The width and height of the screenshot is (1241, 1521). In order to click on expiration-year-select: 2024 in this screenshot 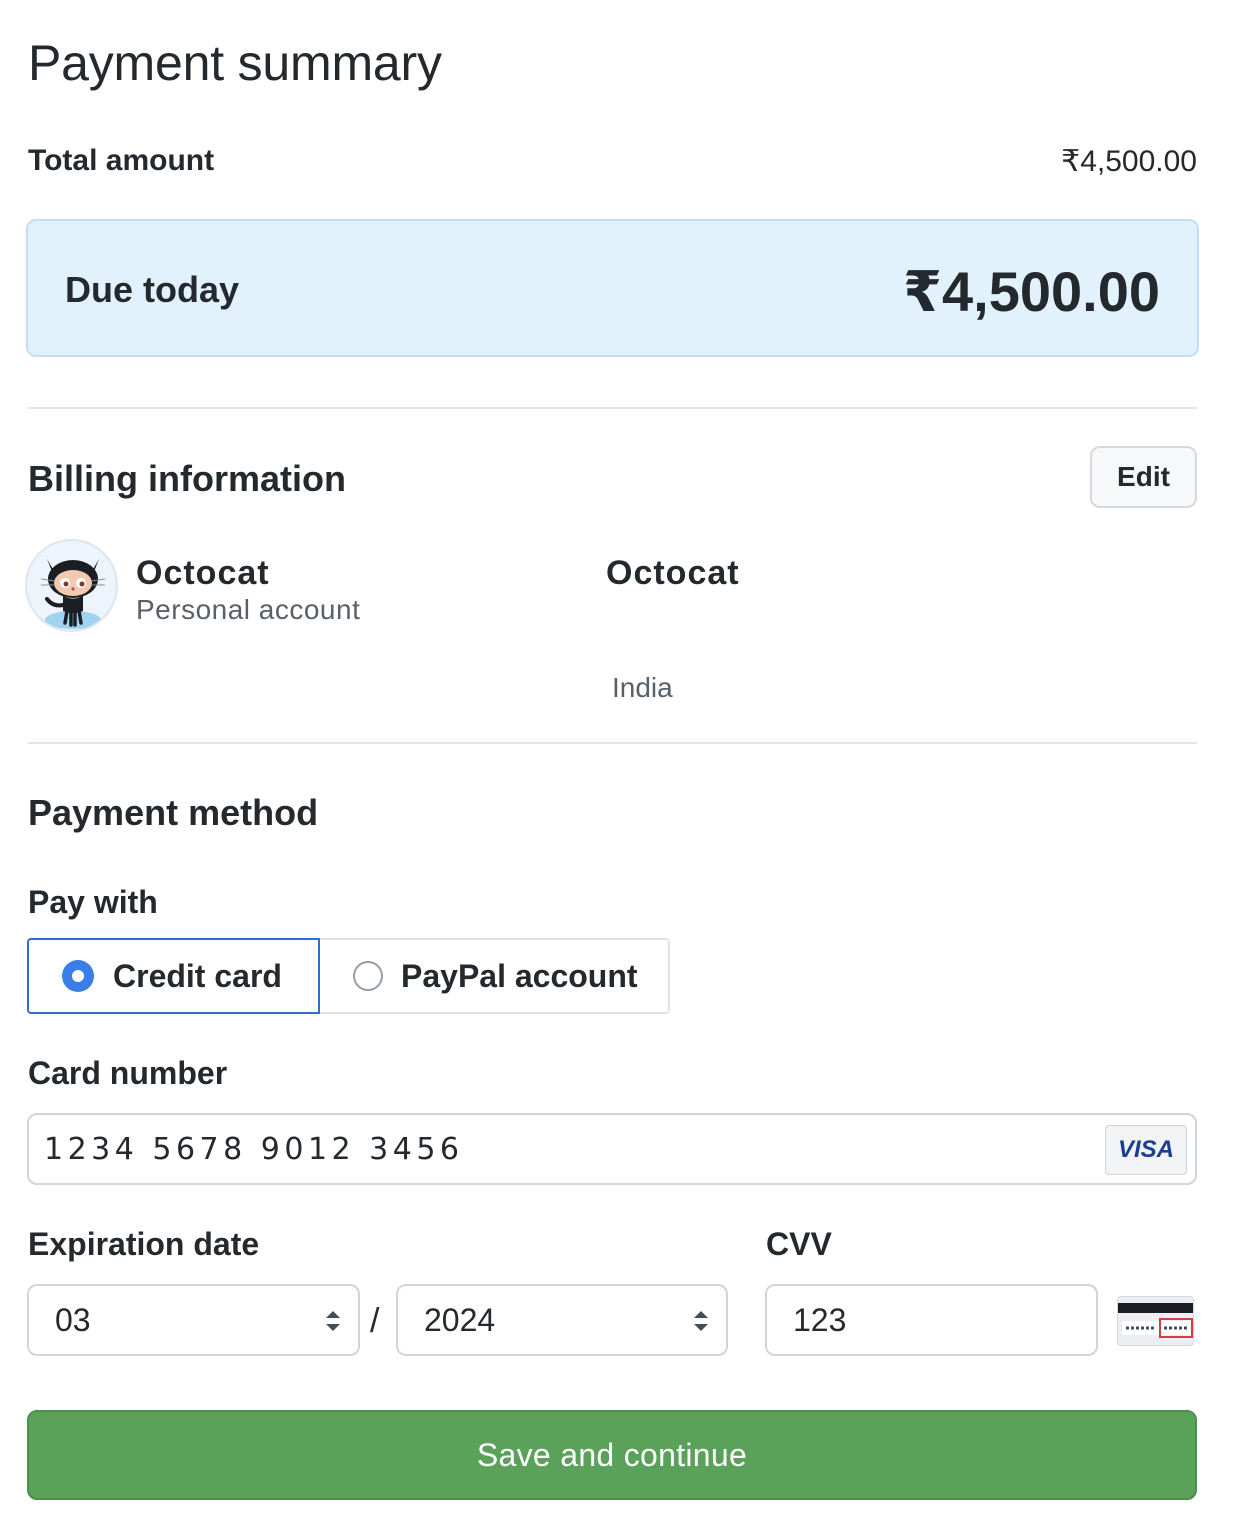, I will do `click(562, 1320)`.